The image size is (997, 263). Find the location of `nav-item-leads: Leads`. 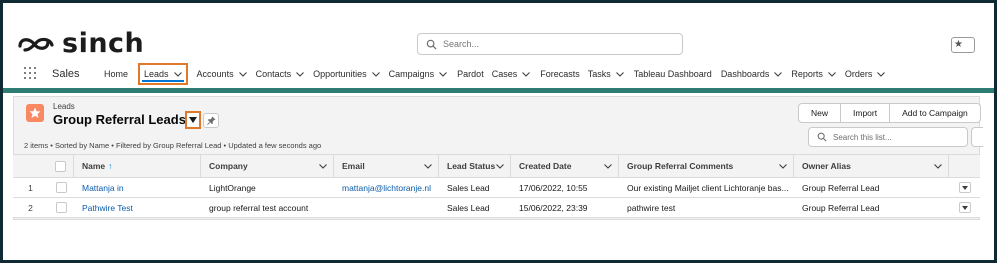

nav-item-leads: Leads is located at coordinates (163, 74).